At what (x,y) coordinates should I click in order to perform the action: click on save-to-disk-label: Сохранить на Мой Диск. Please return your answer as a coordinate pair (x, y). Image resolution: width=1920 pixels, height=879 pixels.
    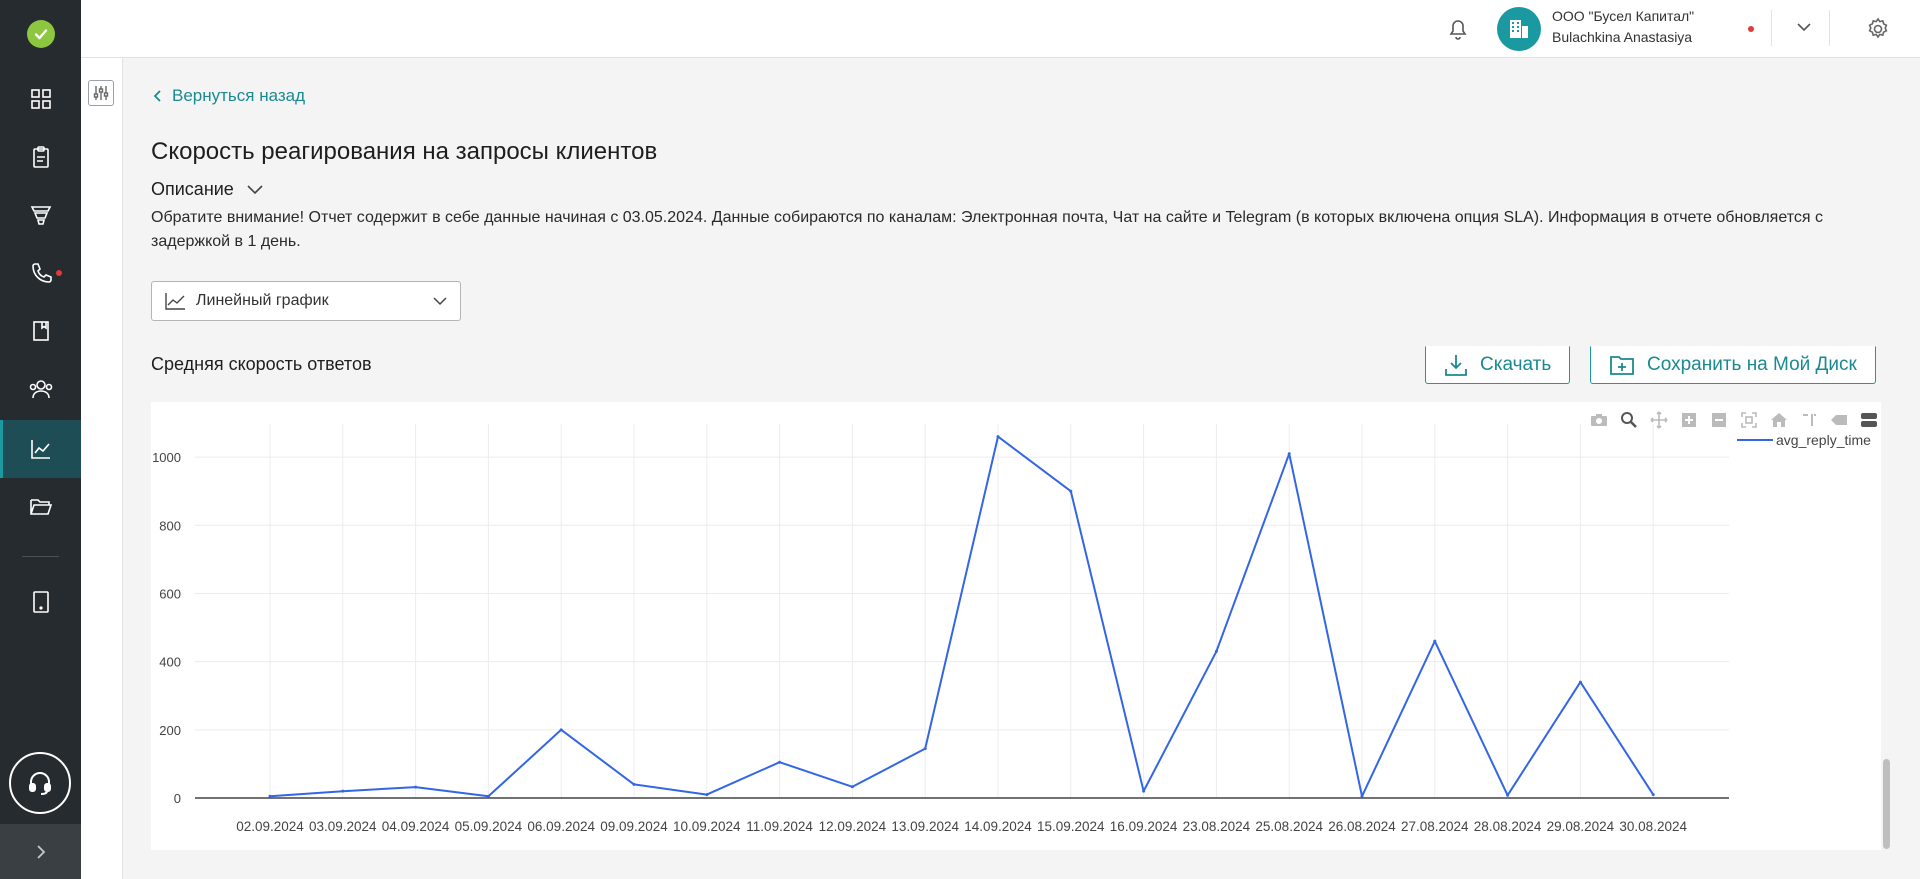
    Looking at the image, I should click on (1752, 364).